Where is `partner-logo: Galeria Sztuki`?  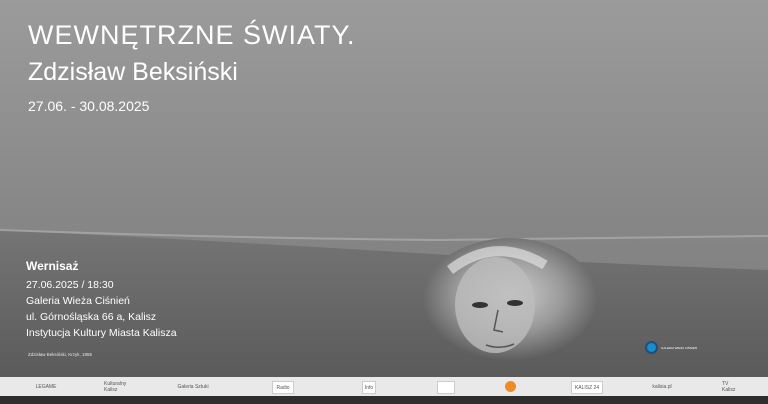 partner-logo: Galeria Sztuki is located at coordinates (193, 386).